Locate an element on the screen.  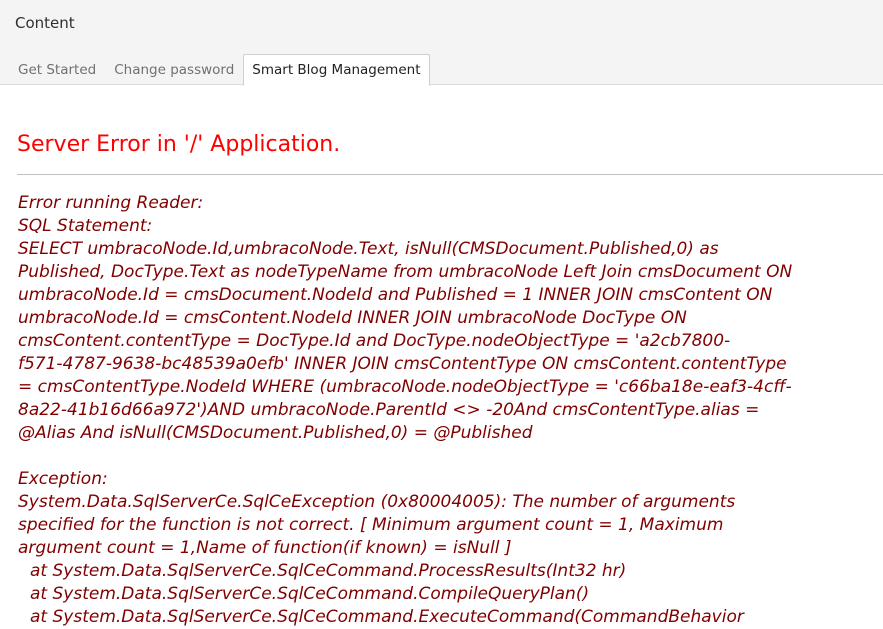
error-line: Error running Reader: is located at coordinates (111, 203).